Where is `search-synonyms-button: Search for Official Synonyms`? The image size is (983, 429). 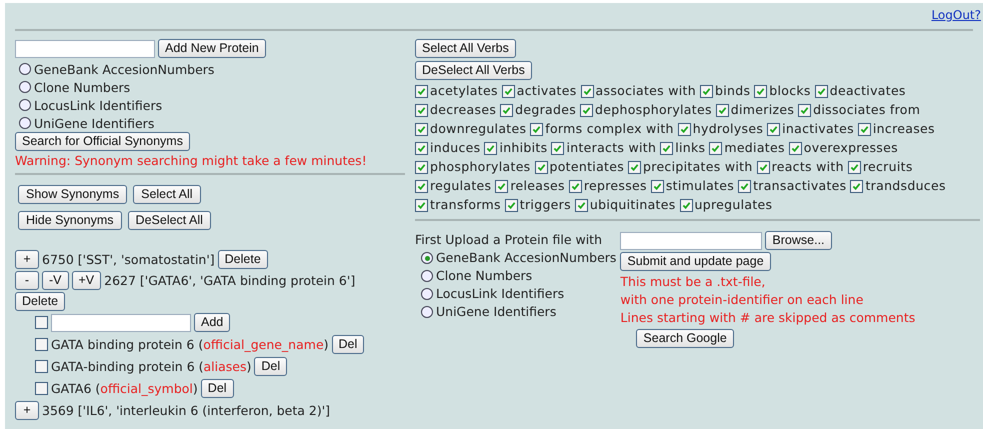
search-synonyms-button: Search for Official Synonyms is located at coordinates (102, 141).